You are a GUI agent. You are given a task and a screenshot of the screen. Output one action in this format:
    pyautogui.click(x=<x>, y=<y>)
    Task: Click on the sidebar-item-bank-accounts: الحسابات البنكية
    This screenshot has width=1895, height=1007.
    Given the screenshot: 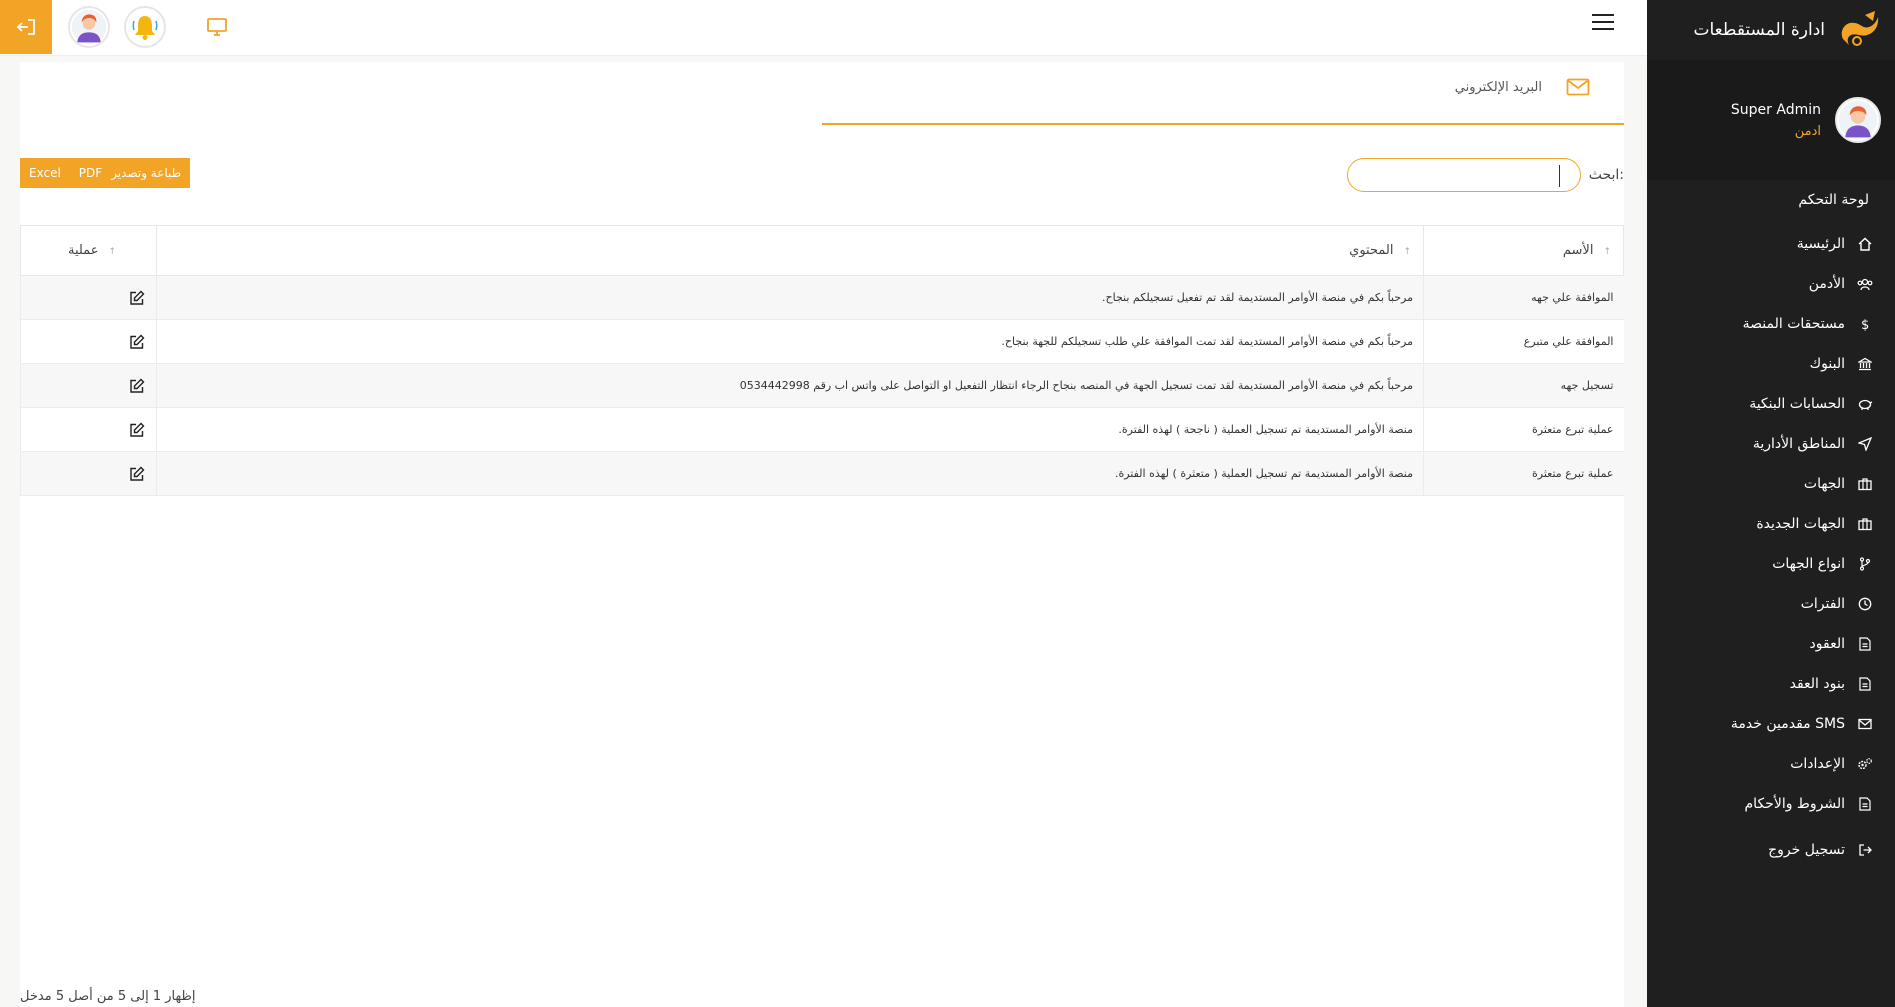 What is the action you would take?
    pyautogui.click(x=1771, y=404)
    